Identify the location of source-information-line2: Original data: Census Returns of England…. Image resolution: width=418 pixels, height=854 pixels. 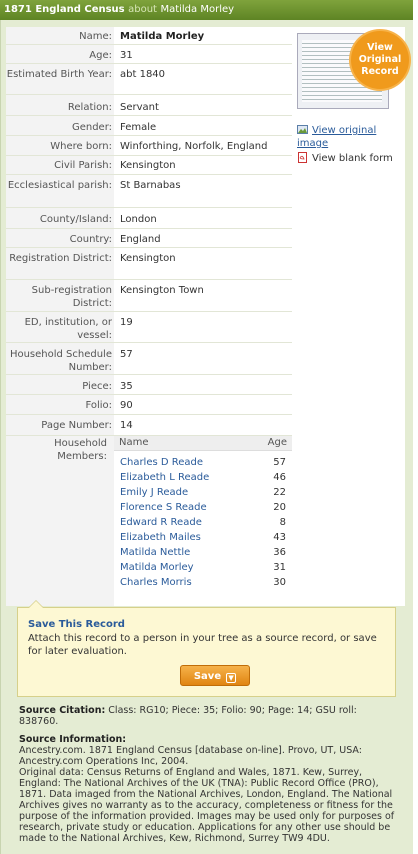
(207, 805).